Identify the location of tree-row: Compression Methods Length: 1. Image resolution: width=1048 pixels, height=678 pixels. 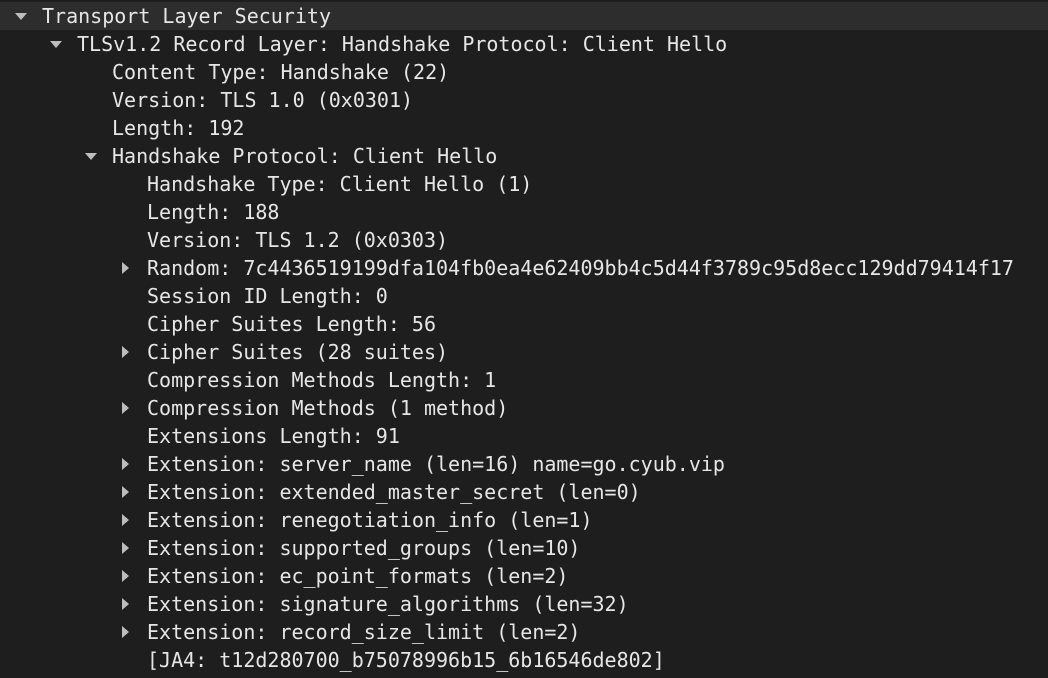
(524, 380).